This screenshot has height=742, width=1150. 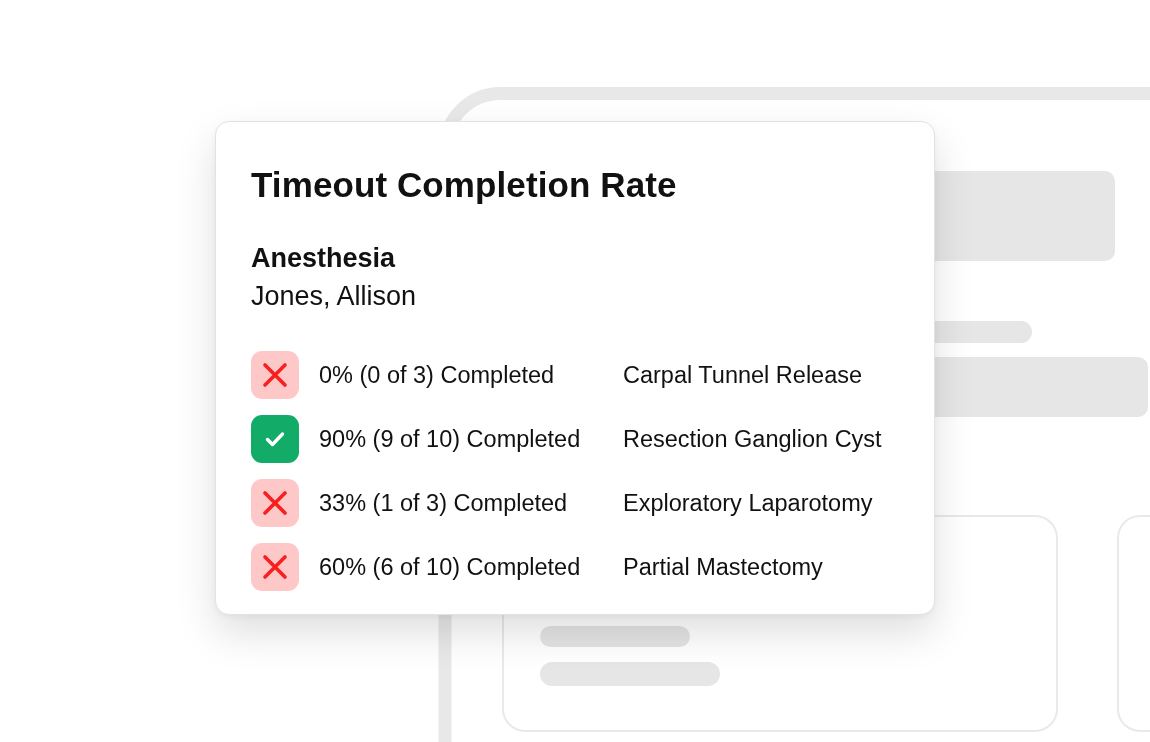 What do you see at coordinates (723, 567) in the screenshot?
I see `procedure-name: Partial Mastectomy` at bounding box center [723, 567].